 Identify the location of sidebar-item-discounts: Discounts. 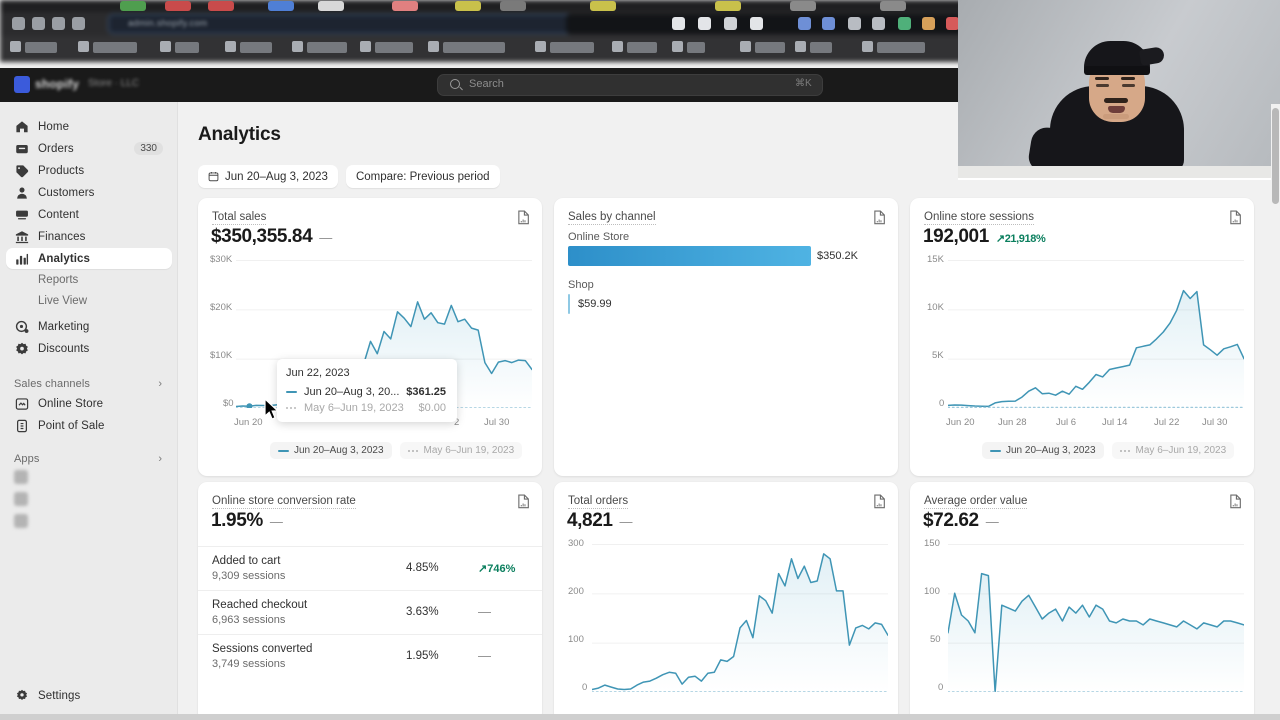
(89, 348).